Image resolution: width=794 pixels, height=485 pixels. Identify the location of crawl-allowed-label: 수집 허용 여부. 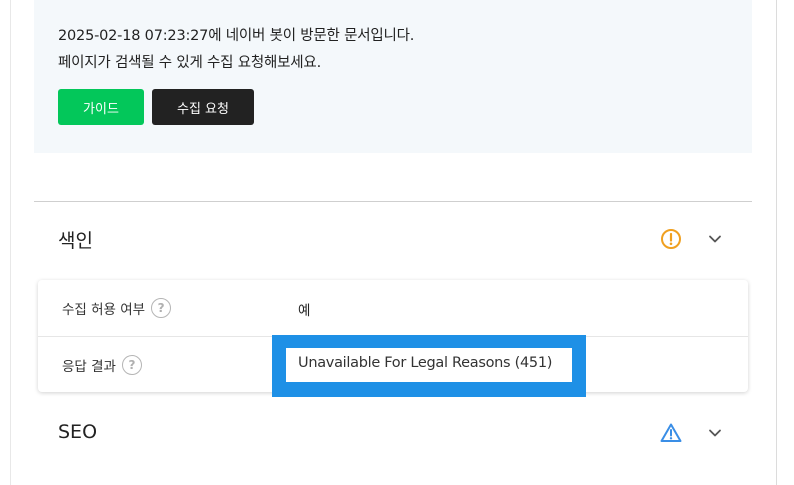
(104, 310).